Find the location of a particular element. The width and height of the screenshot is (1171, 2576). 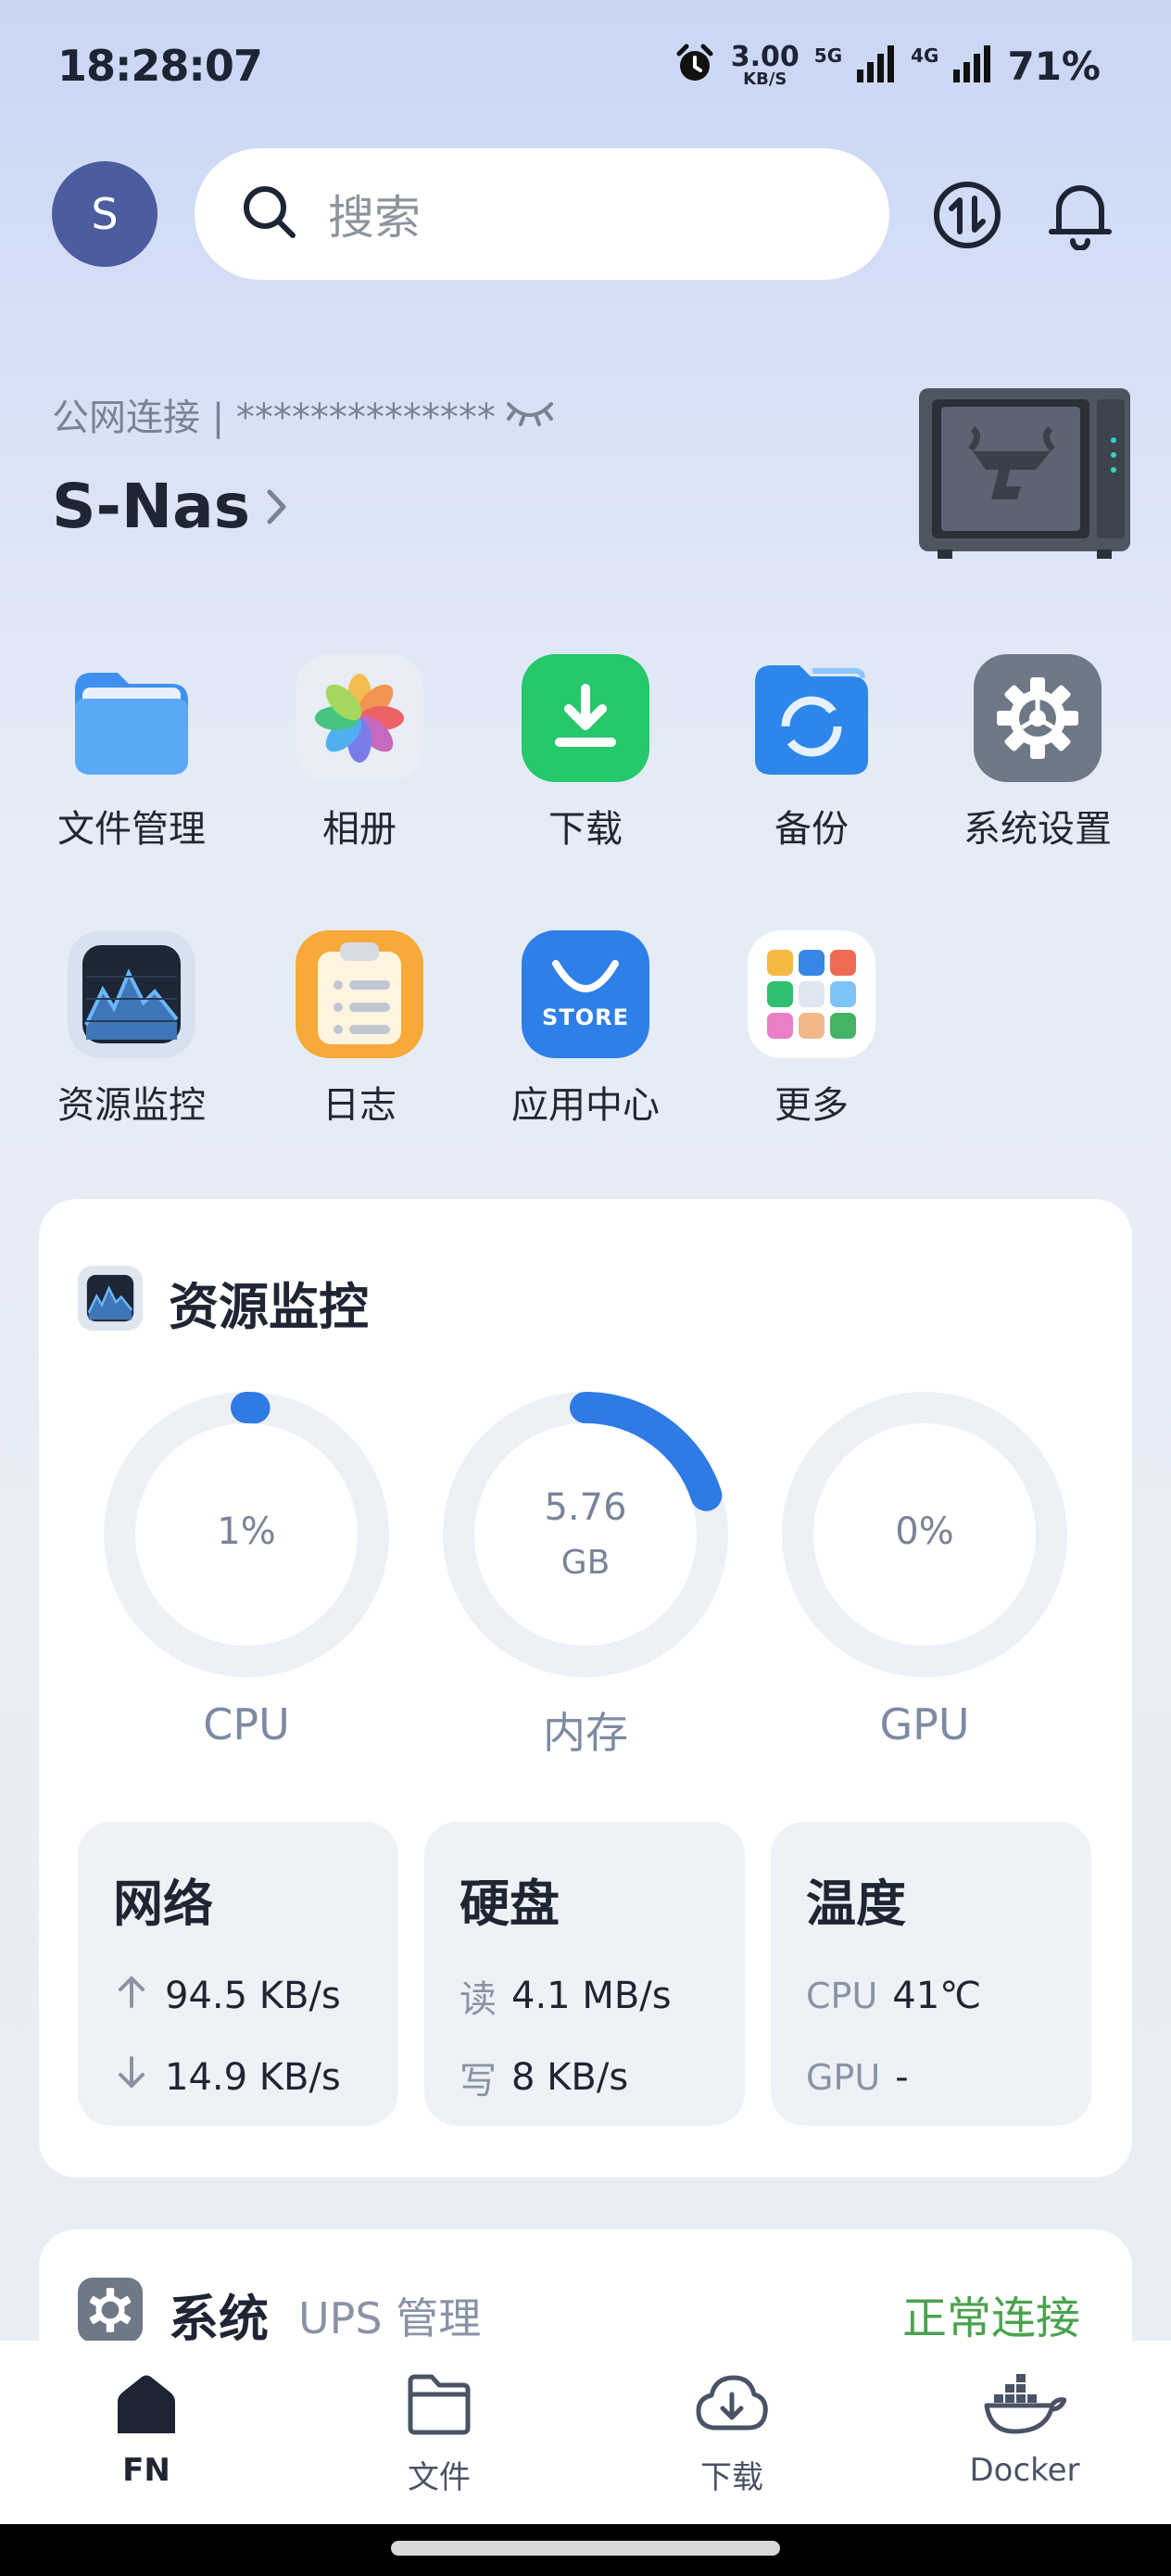

store-icon: STORE is located at coordinates (585, 994).